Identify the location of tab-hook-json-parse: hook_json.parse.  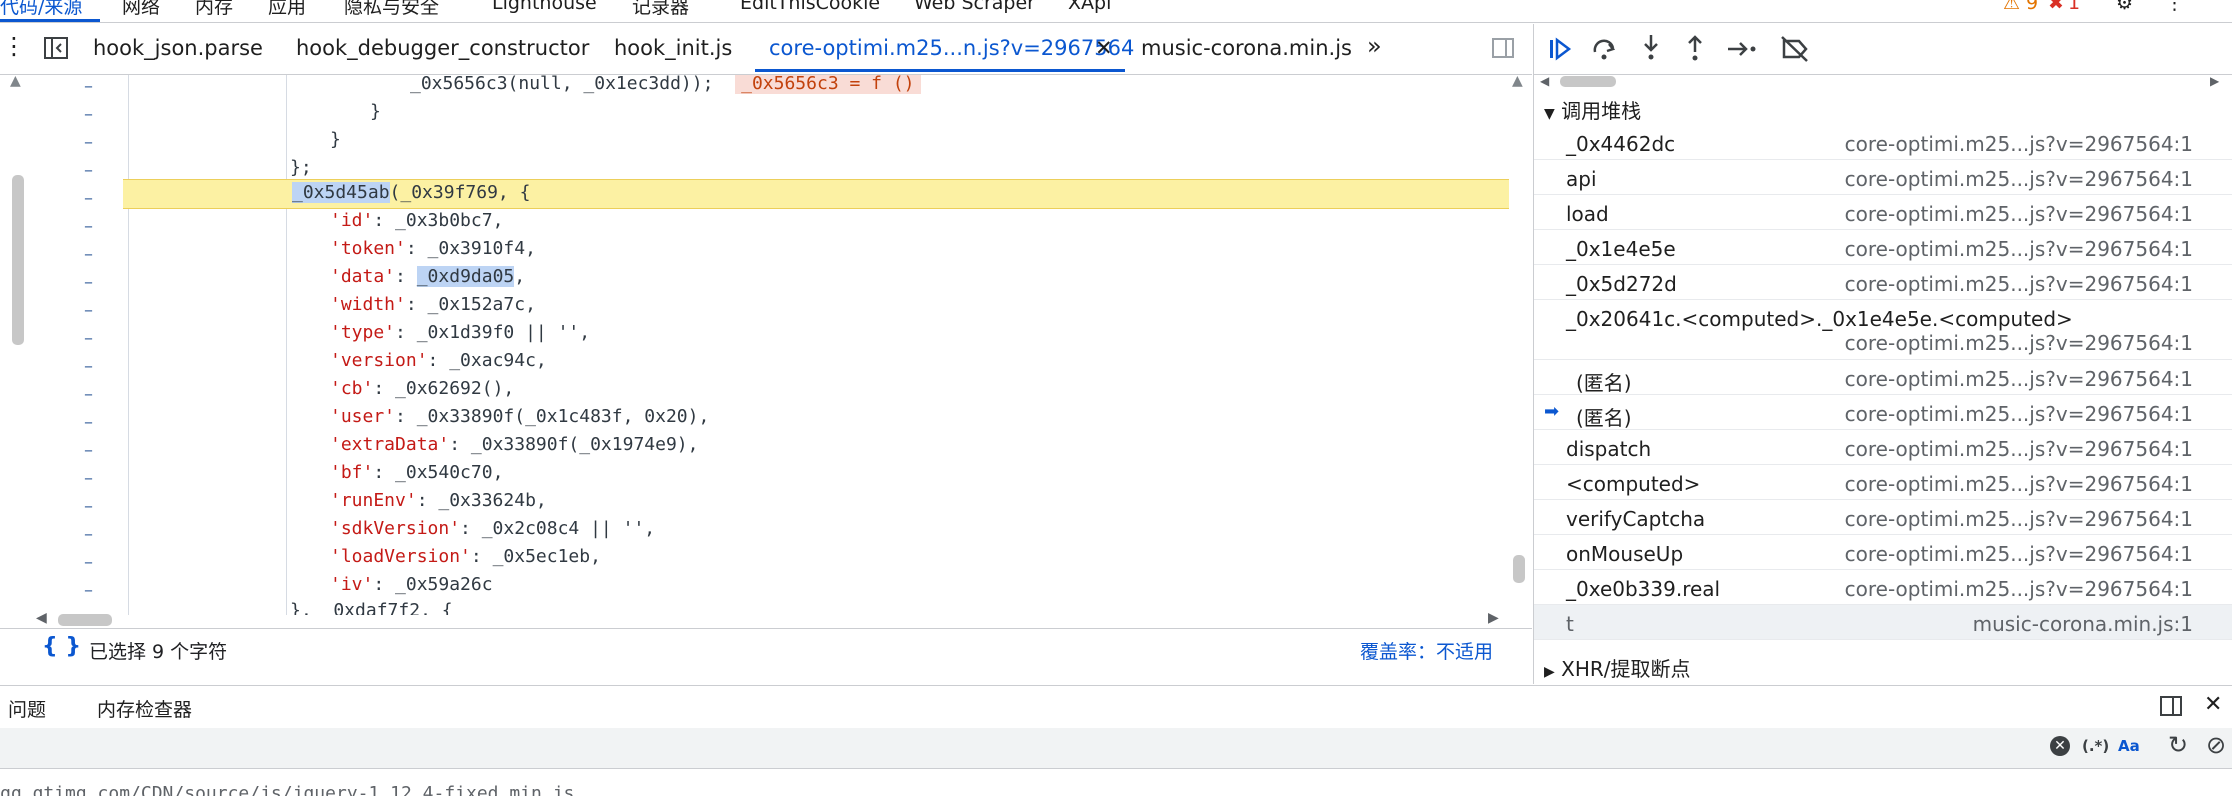
(178, 48).